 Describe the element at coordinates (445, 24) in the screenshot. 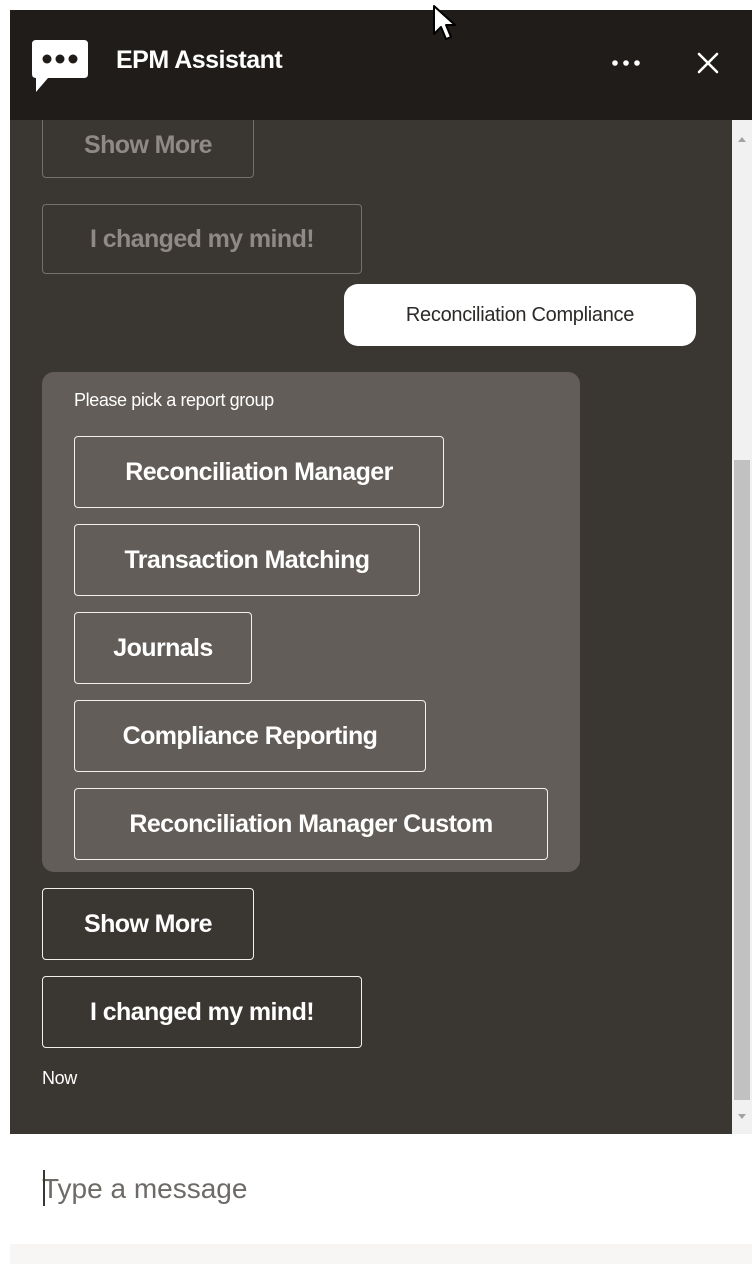

I see `mouse-pointer-icon` at that location.